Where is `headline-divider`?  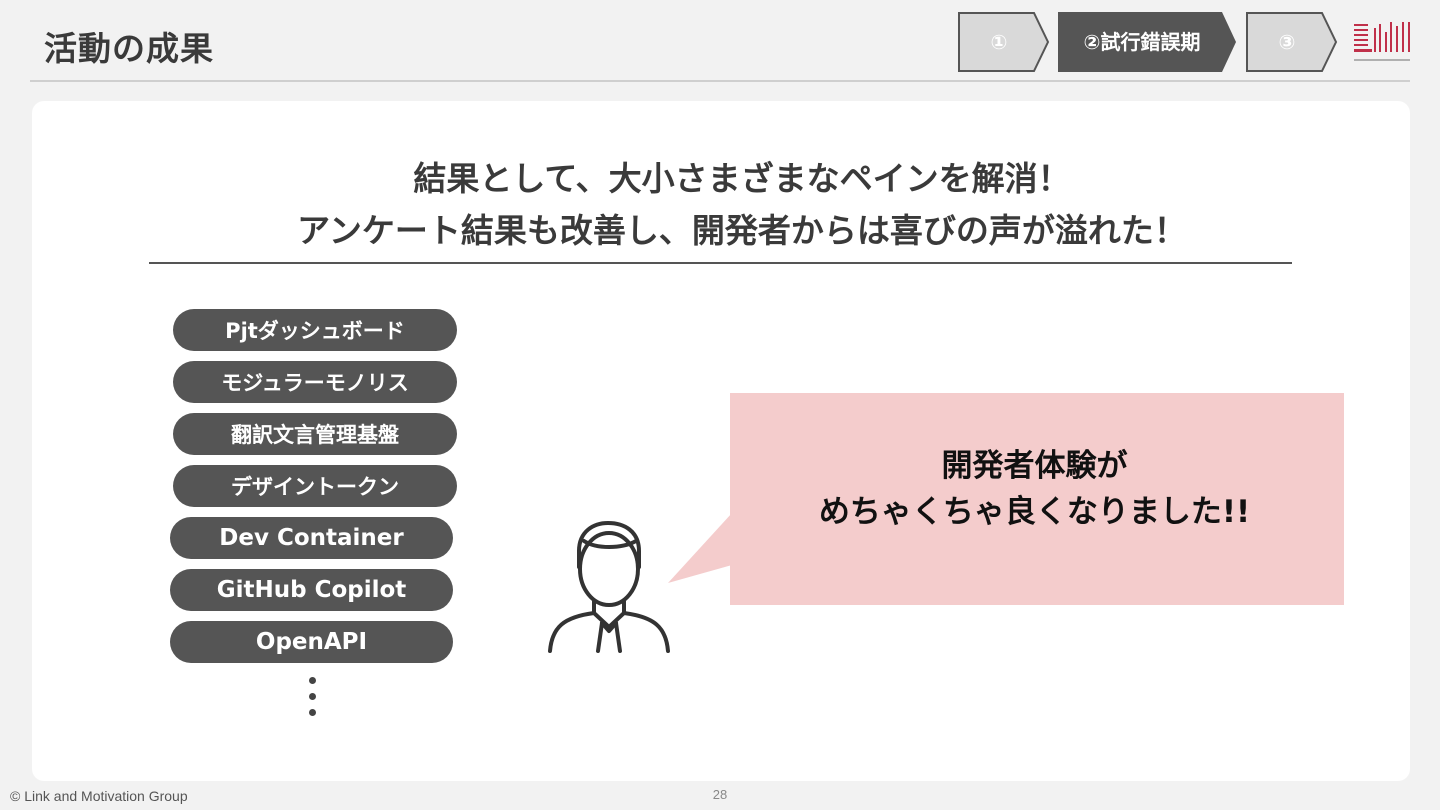 headline-divider is located at coordinates (720, 263).